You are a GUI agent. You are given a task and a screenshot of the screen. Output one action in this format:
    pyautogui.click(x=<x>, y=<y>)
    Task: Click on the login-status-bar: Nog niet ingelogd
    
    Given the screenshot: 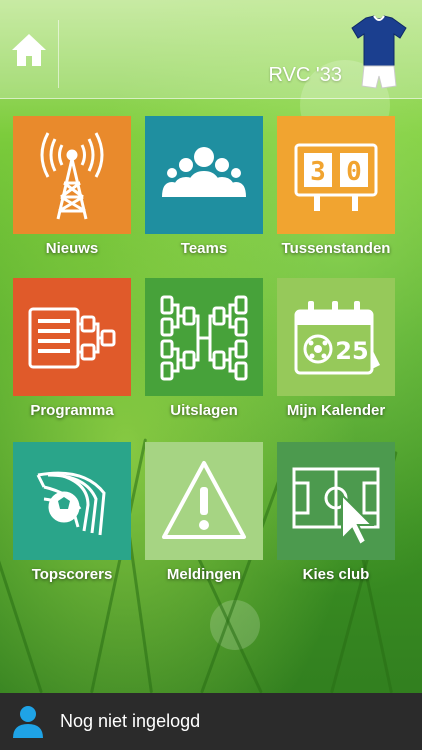 What is the action you would take?
    pyautogui.click(x=211, y=721)
    